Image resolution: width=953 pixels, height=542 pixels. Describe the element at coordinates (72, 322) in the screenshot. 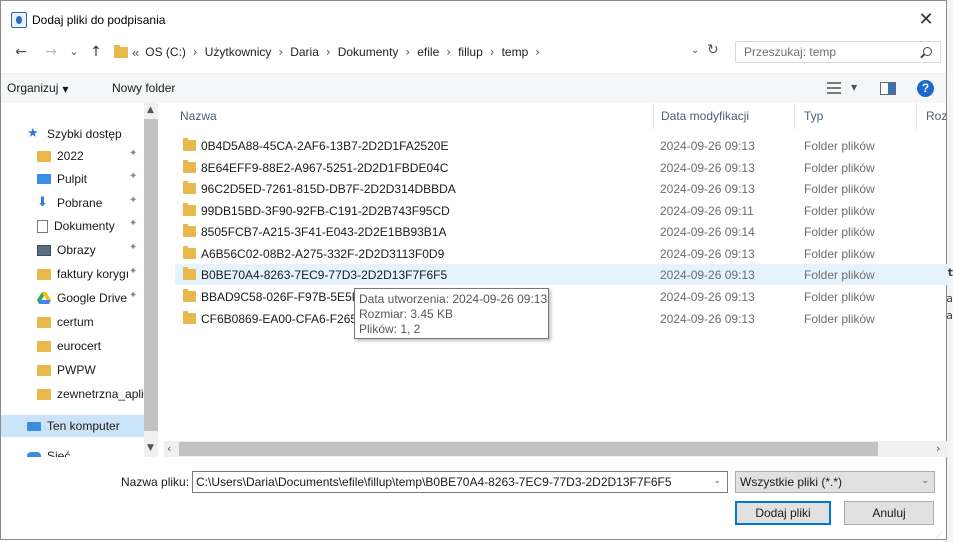

I see `sidebar-item-certum: certum` at that location.